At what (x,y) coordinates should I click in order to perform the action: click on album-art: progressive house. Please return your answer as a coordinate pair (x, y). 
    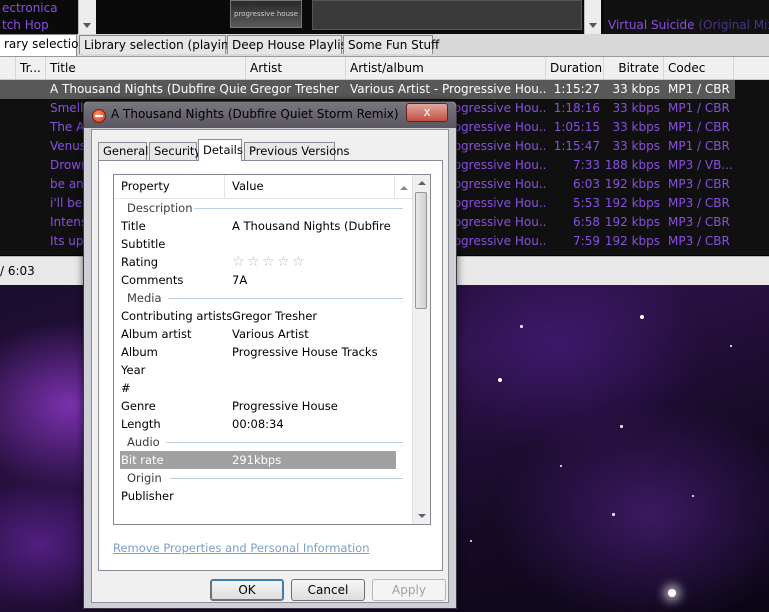
    Looking at the image, I should click on (266, 14).